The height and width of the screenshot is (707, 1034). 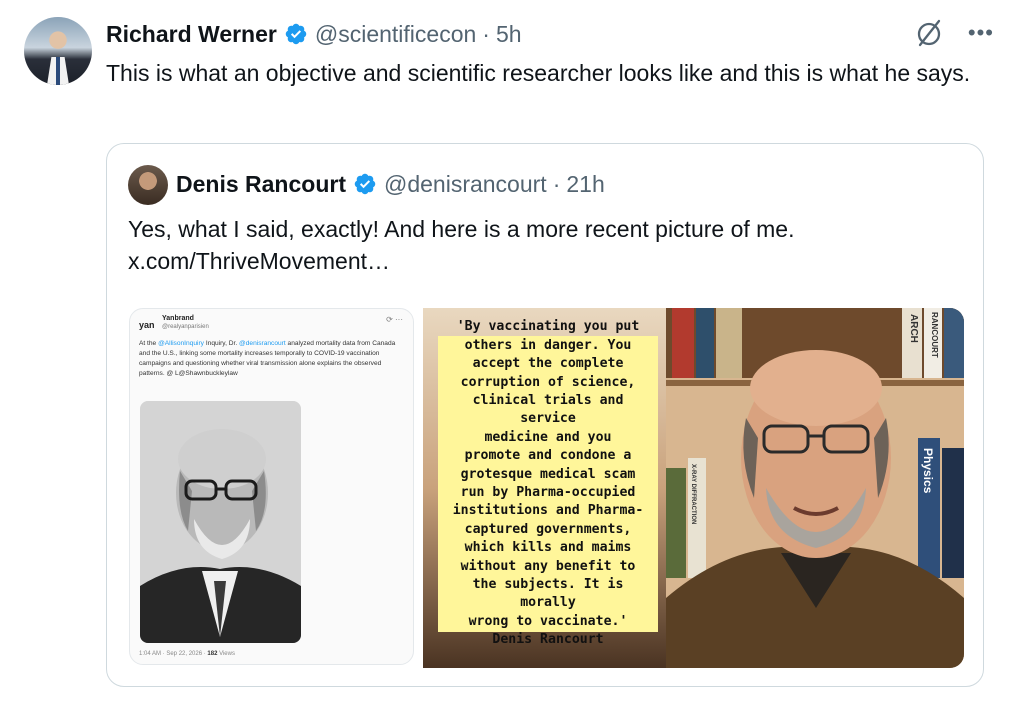 I want to click on book-spine-label: ARCH, so click(x=913, y=328).